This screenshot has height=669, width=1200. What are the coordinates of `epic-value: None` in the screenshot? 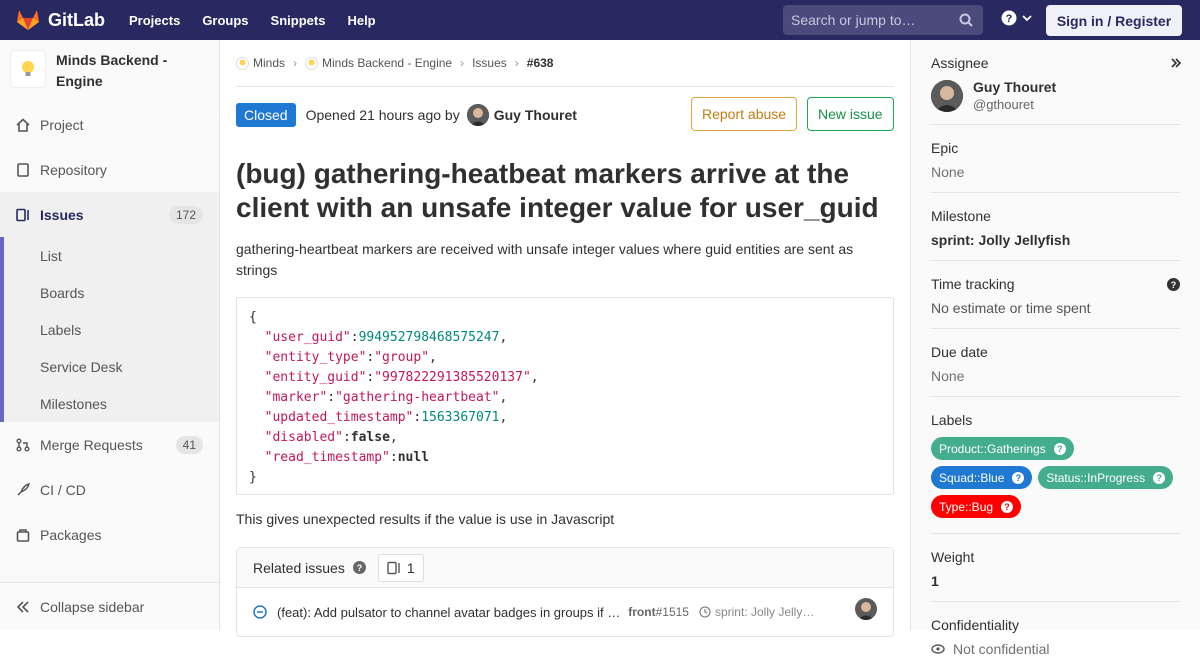 It's located at (948, 172).